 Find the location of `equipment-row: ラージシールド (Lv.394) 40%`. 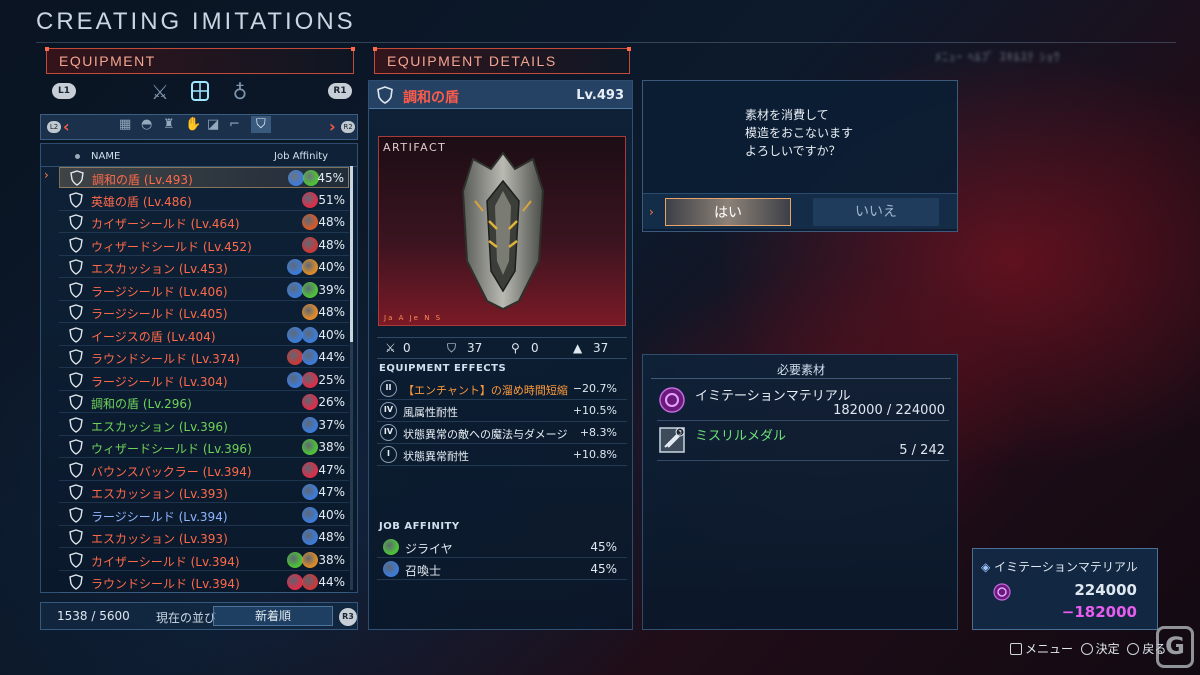

equipment-row: ラージシールド (Lv.394) 40% is located at coordinates (204, 515).